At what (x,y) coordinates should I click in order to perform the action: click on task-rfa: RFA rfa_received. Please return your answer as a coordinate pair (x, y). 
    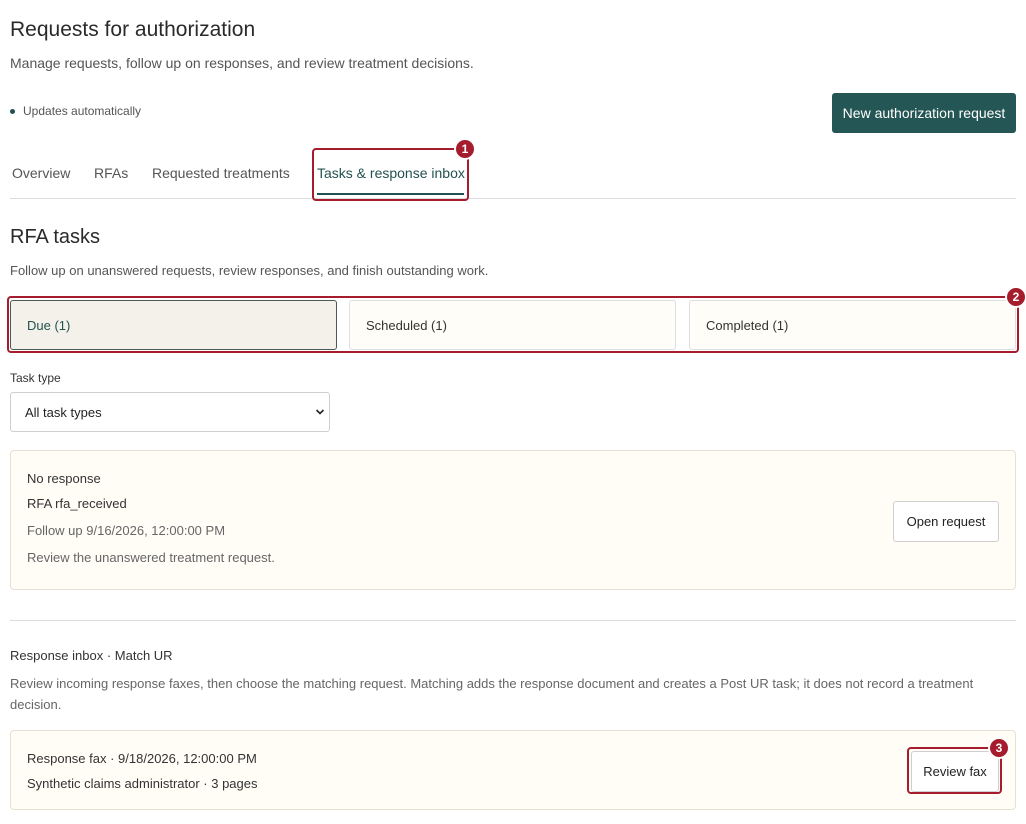
    Looking at the image, I should click on (77, 503).